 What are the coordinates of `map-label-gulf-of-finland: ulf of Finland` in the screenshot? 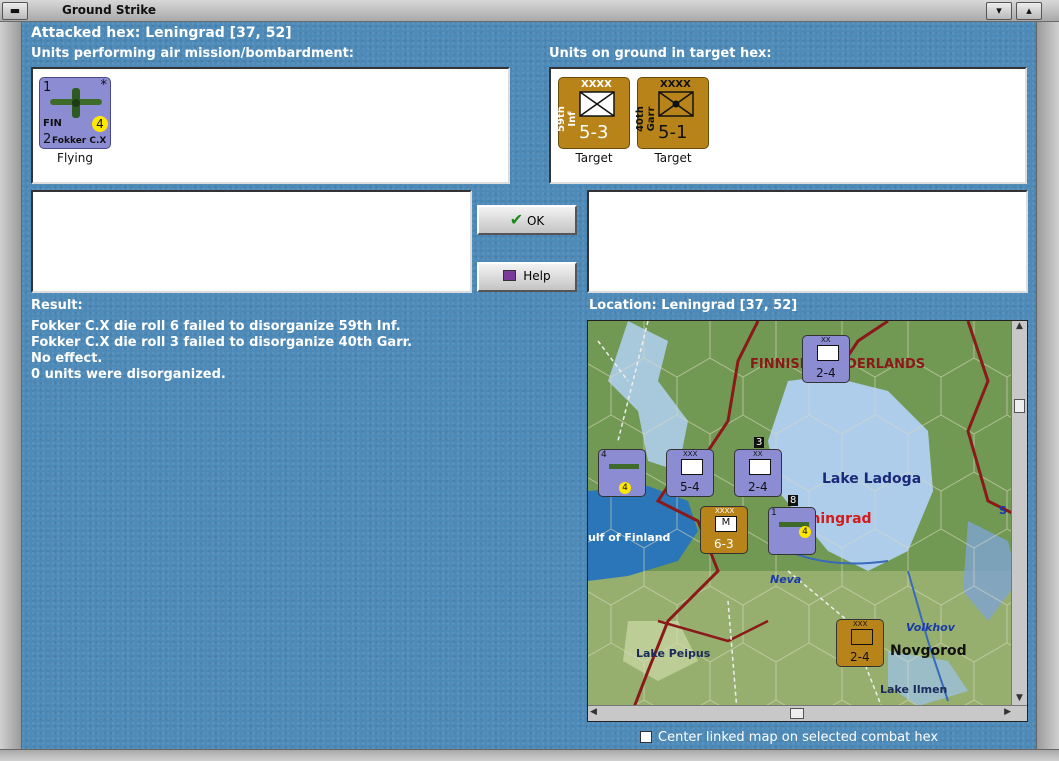 It's located at (629, 537).